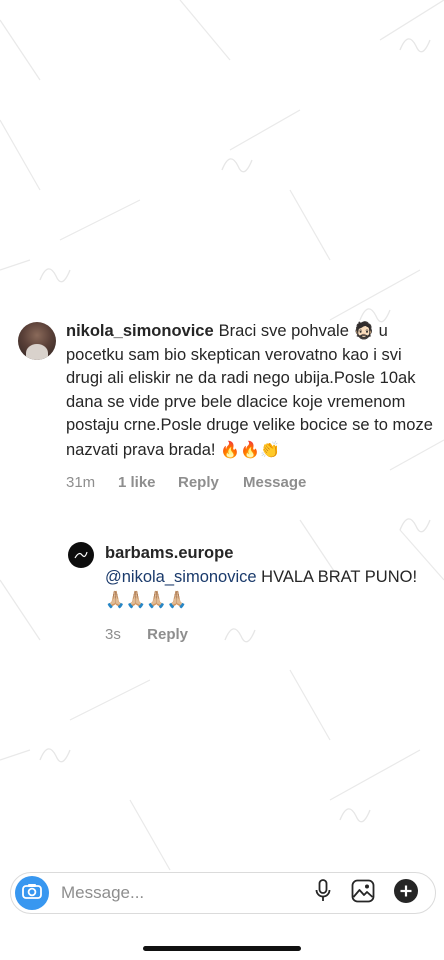 The height and width of the screenshot is (960, 444). Describe the element at coordinates (81, 555) in the screenshot. I see `reply-avatar` at that location.